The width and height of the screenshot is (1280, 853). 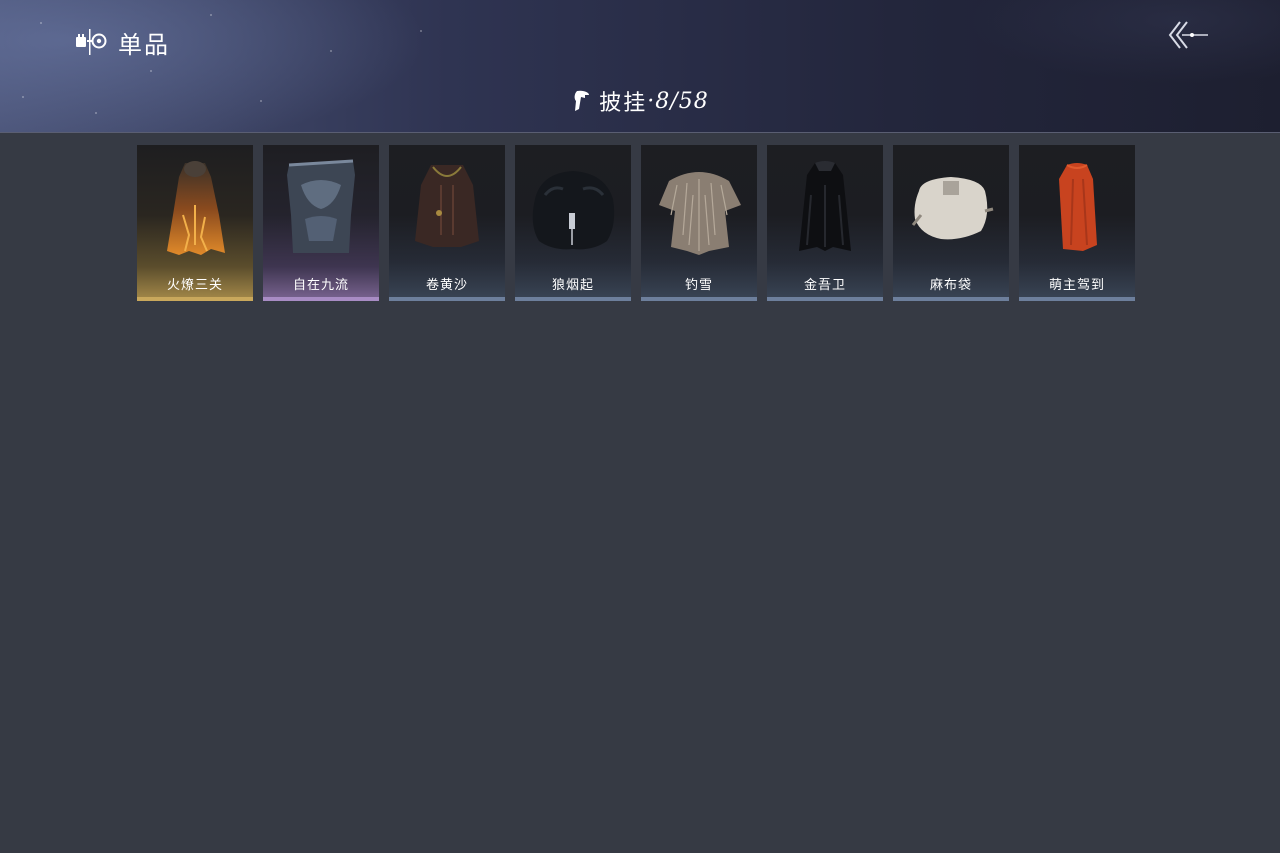 I want to click on back-arrow-icon, so click(x=1188, y=35).